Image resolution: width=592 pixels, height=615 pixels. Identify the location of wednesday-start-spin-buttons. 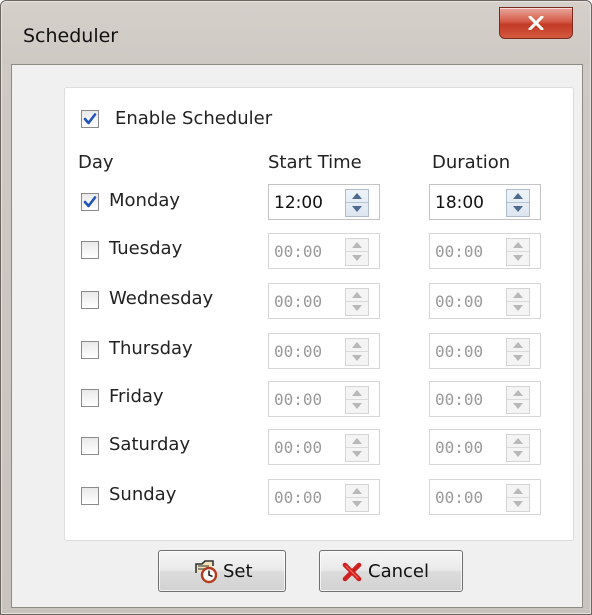
(357, 302).